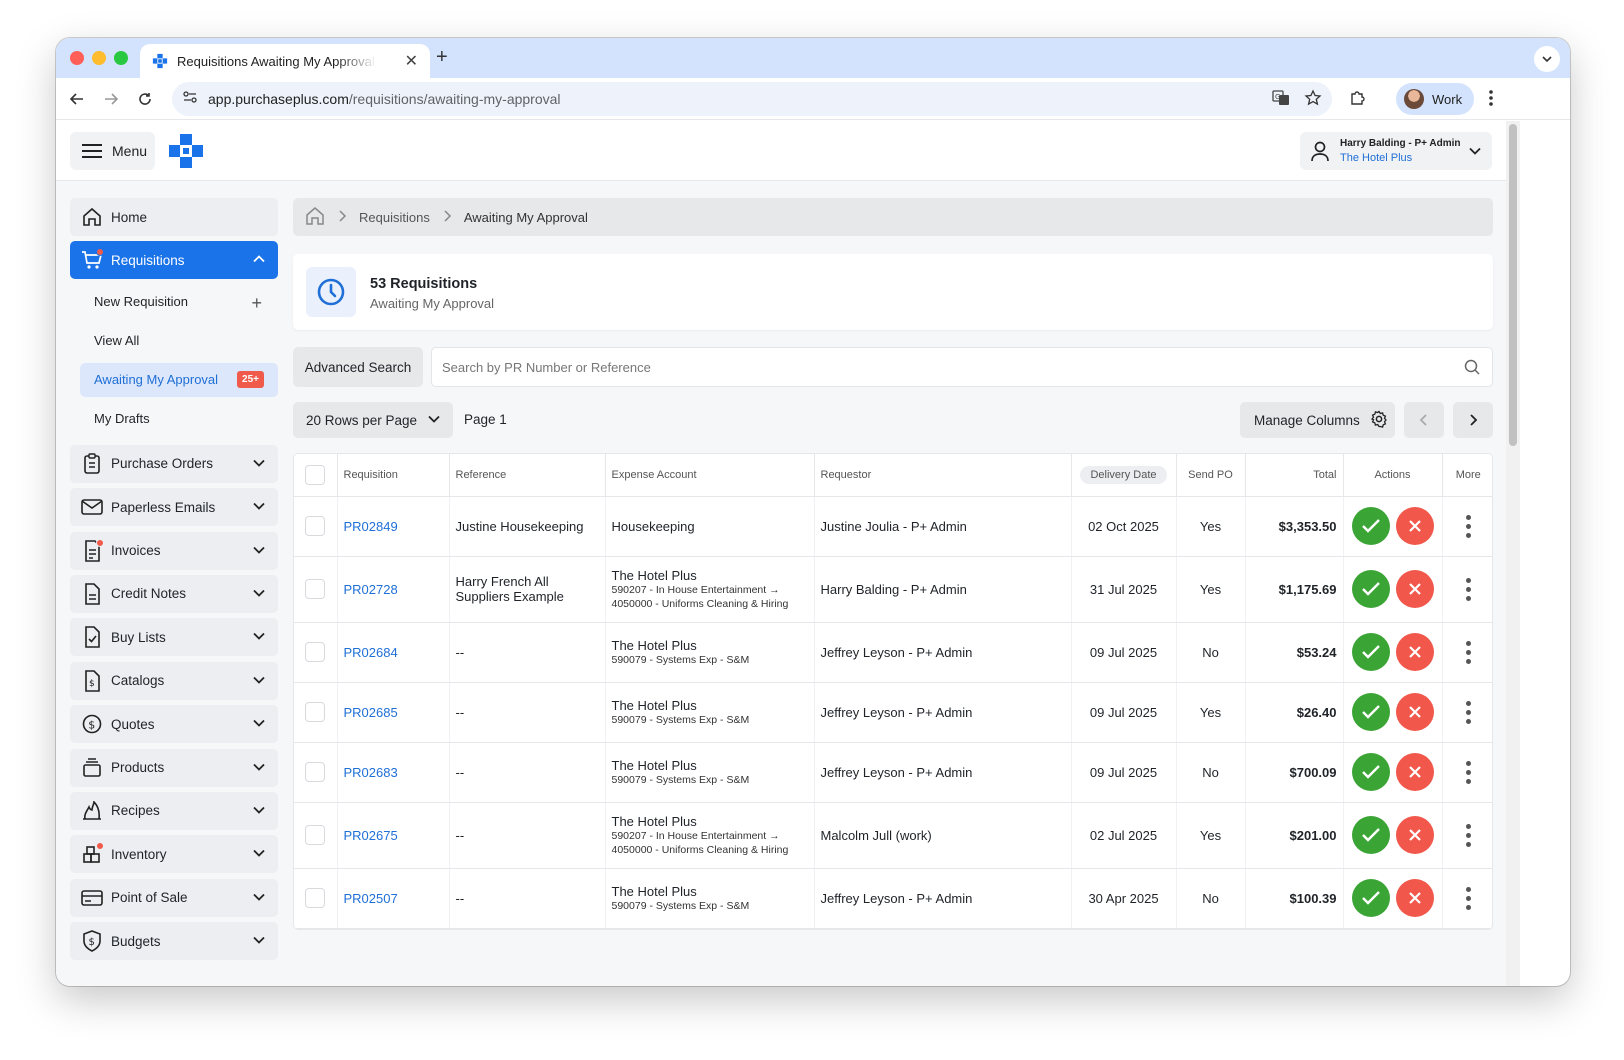 The width and height of the screenshot is (1624, 1060). I want to click on sidebar-item-point-of-sale: Point of Sale, so click(174, 897).